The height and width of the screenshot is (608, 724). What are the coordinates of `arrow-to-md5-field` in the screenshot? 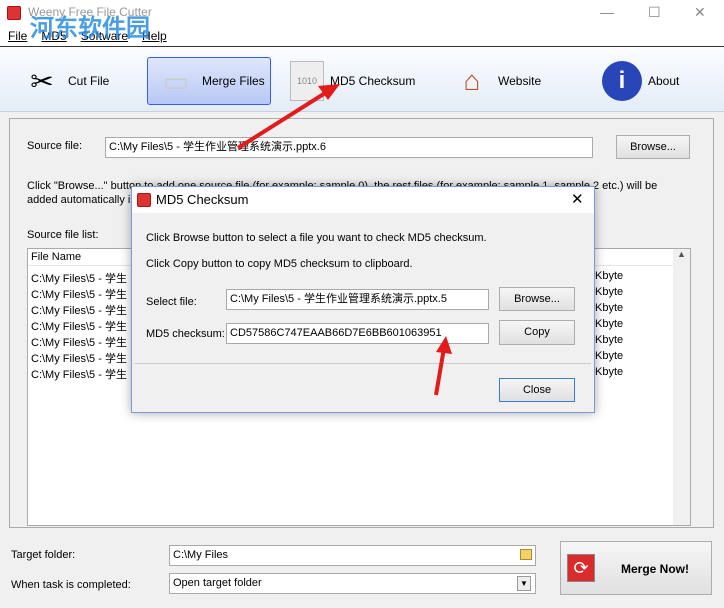 It's located at (440, 371).